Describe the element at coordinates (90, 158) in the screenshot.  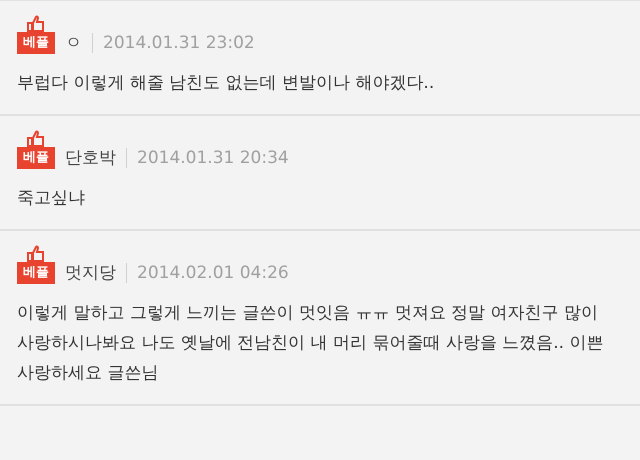
I see `comment-author: 단호박` at that location.